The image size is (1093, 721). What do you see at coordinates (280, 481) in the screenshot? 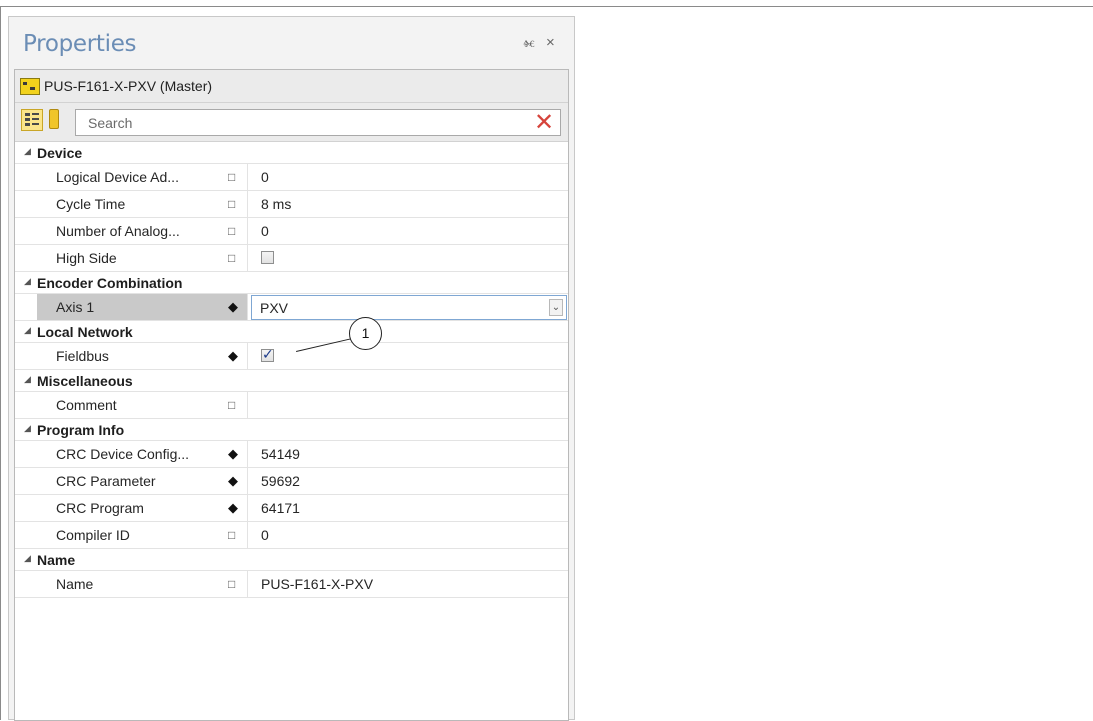
I see `property-value: 59692` at bounding box center [280, 481].